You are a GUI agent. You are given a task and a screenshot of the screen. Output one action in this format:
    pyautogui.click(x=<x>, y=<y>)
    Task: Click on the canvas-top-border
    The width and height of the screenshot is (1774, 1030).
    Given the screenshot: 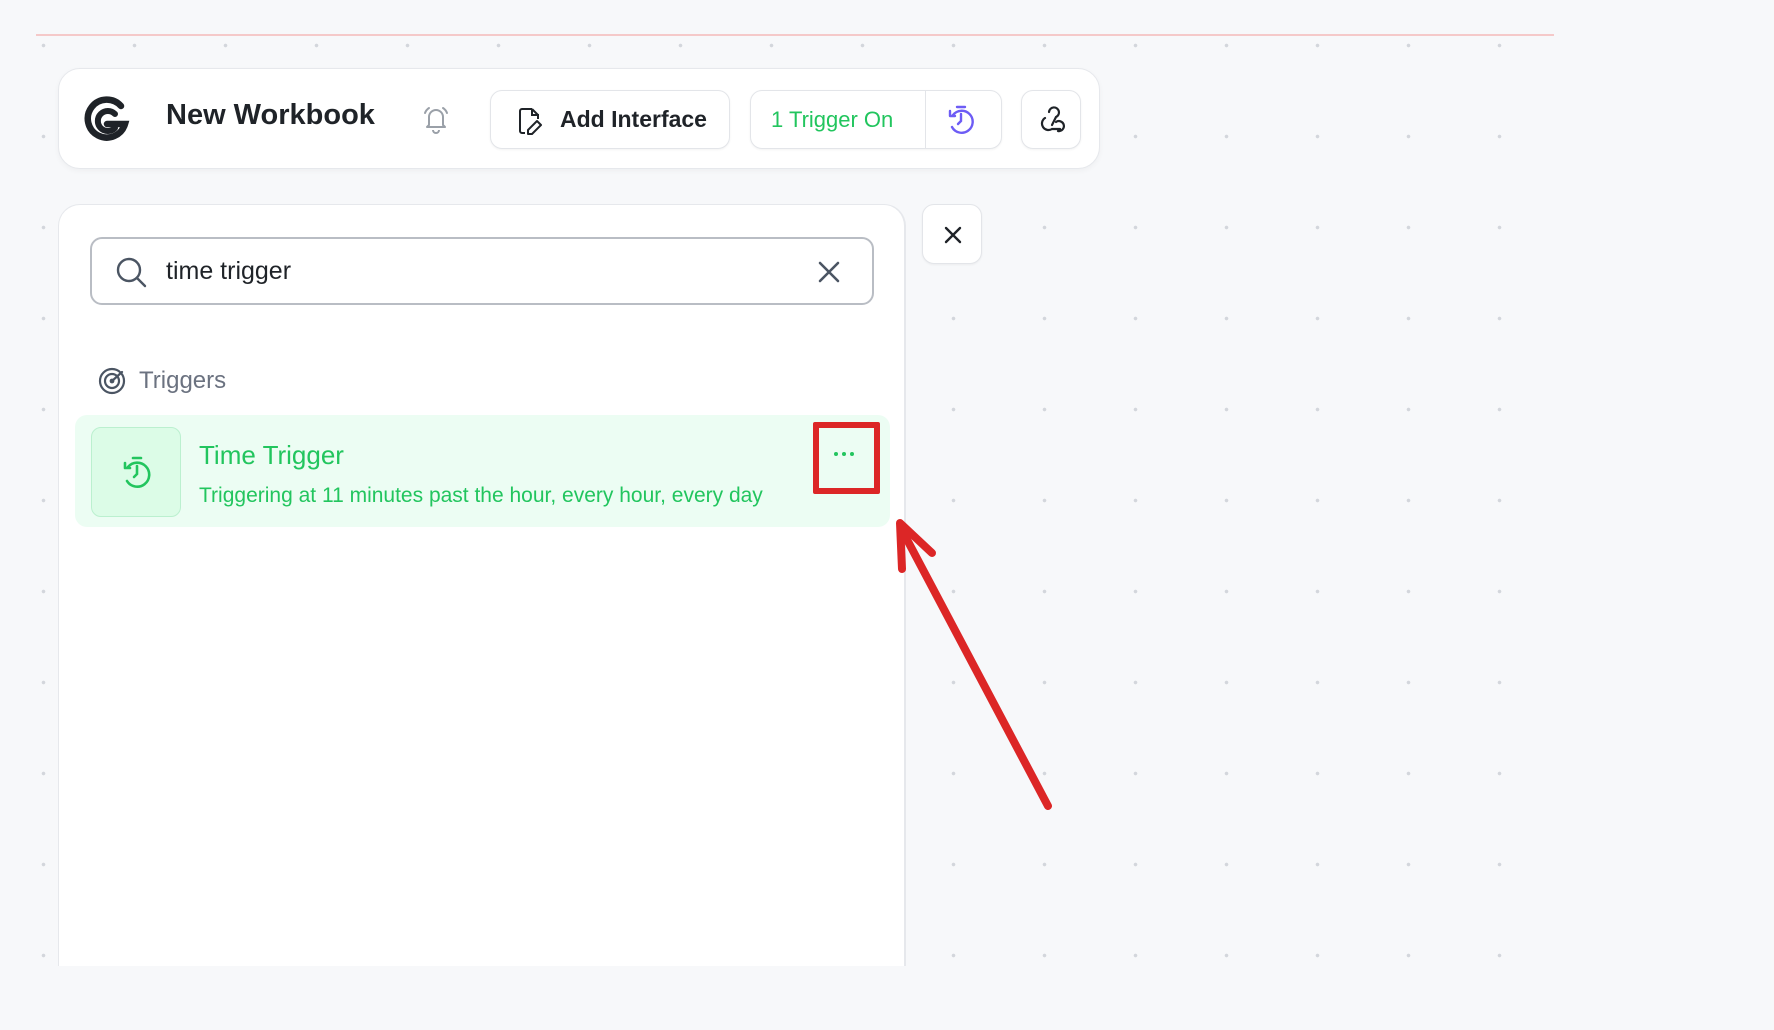 What is the action you would take?
    pyautogui.click(x=795, y=35)
    